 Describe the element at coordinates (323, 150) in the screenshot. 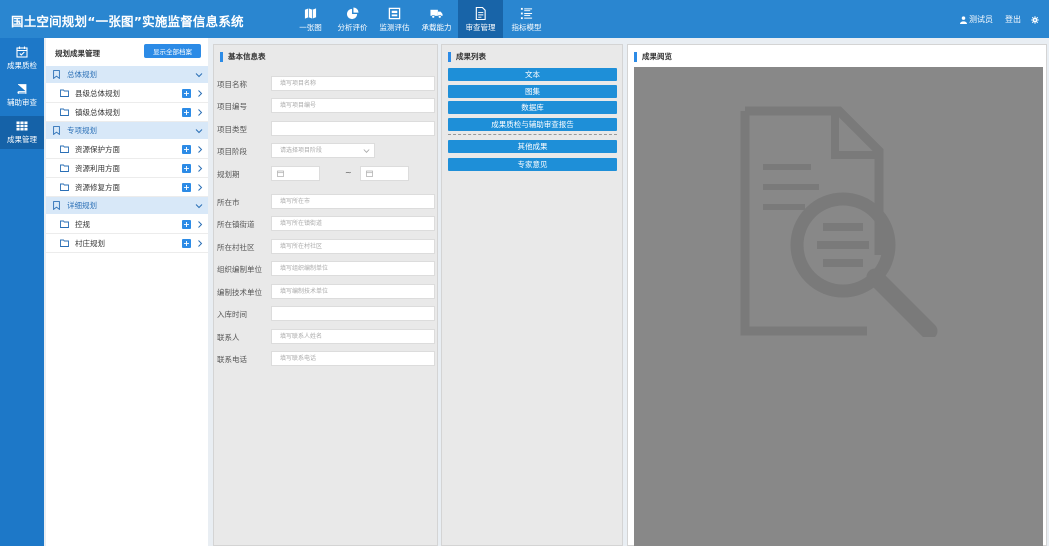

I see `project-stage-select: 请选择项目阶段` at that location.